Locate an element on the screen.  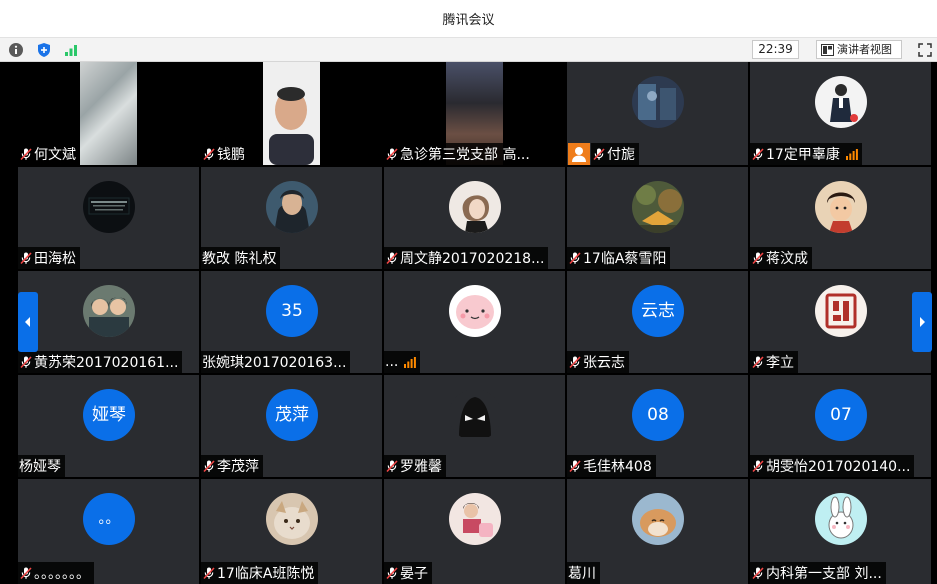
participant-name: 钱鹏 is located at coordinates (231, 155).